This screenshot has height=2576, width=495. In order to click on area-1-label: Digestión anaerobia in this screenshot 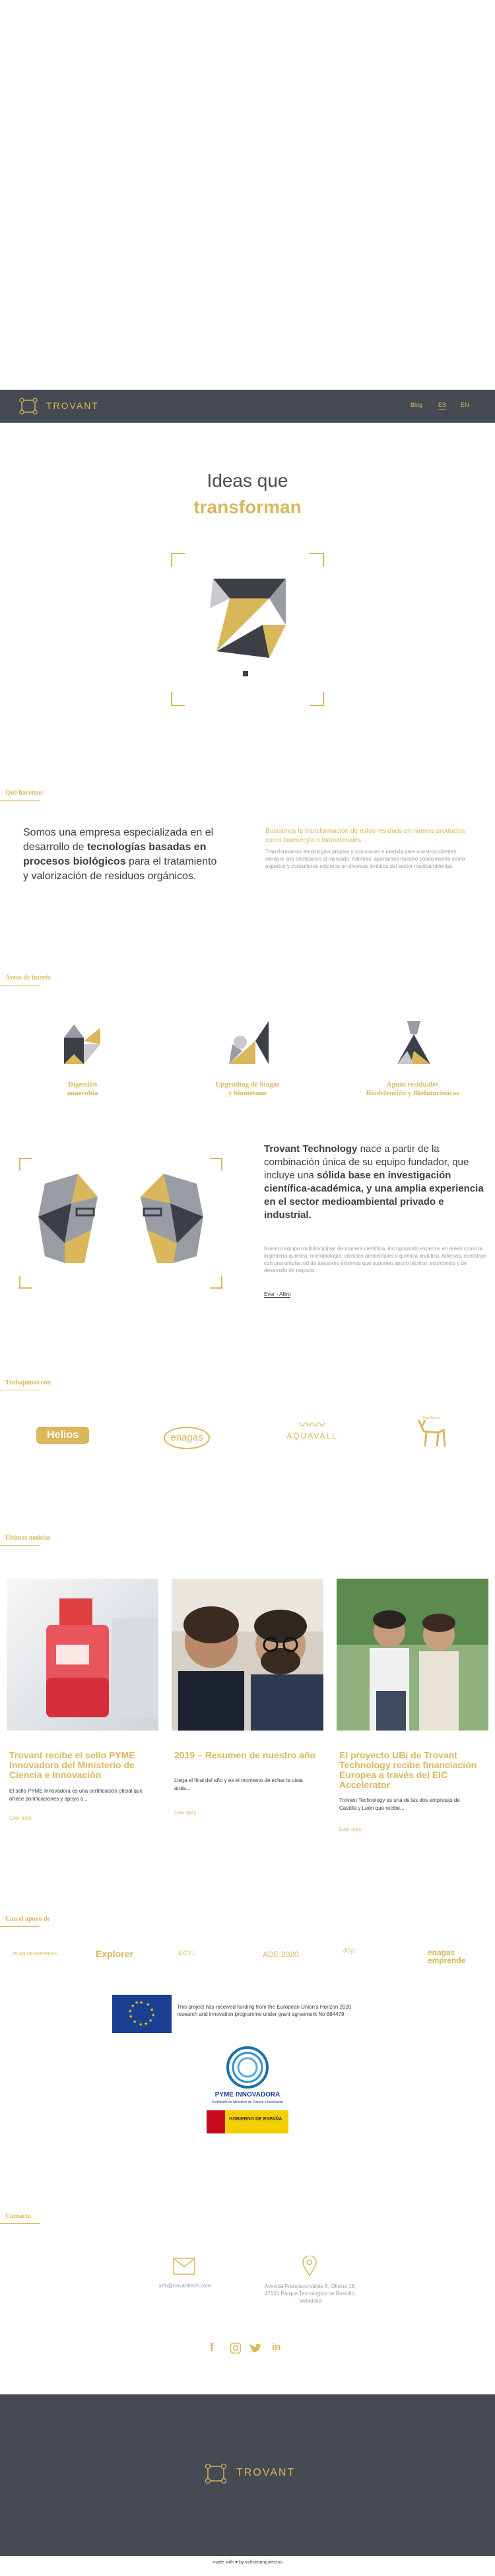, I will do `click(82, 1089)`.